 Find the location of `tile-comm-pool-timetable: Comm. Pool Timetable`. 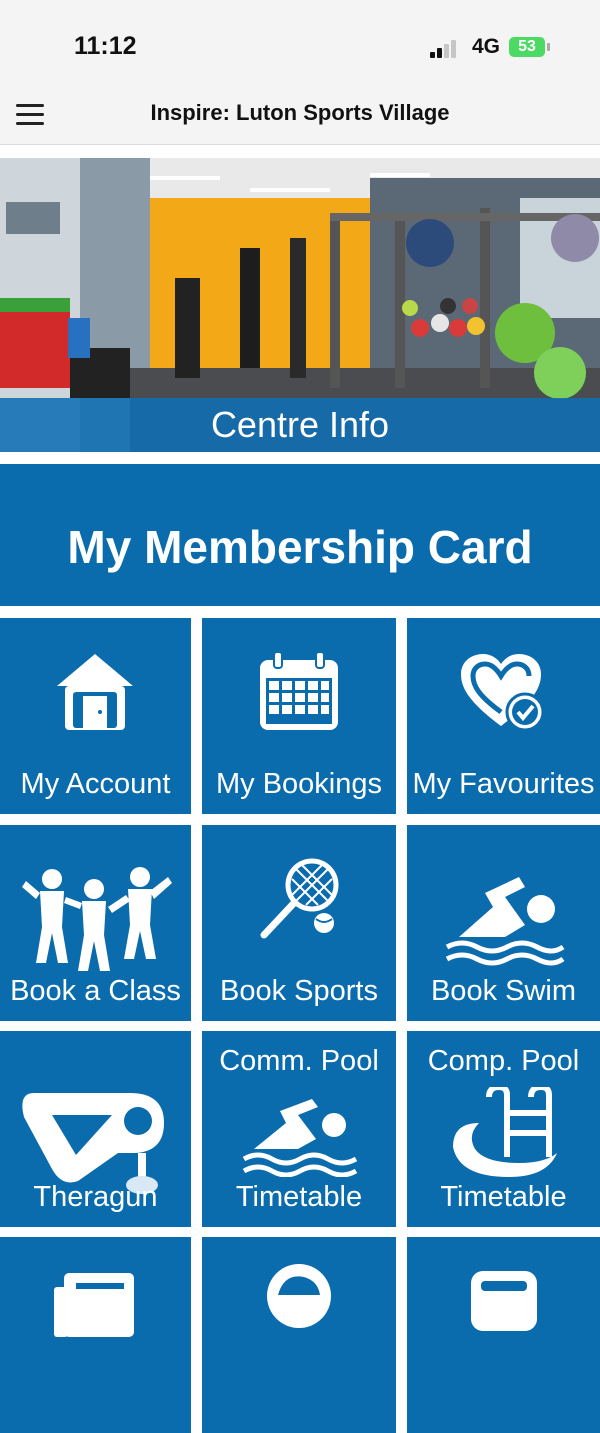

tile-comm-pool-timetable: Comm. Pool Timetable is located at coordinates (299, 1129).